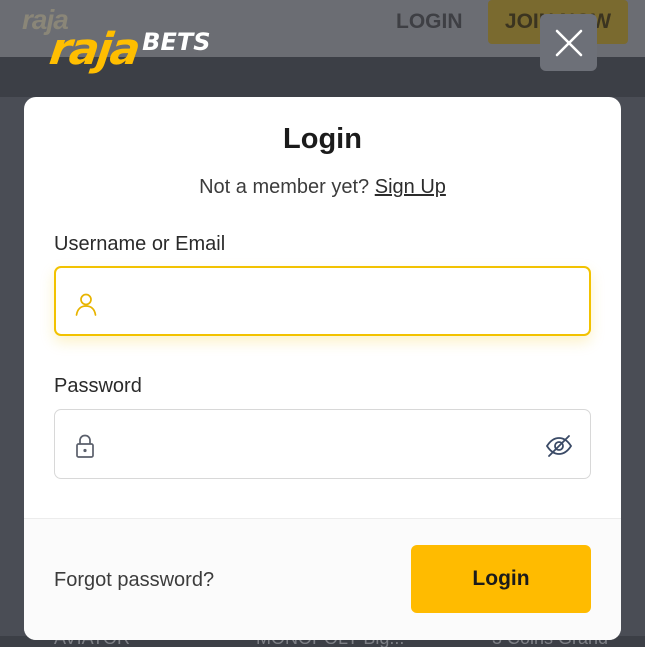  What do you see at coordinates (322, 139) in the screenshot?
I see `modal-title: Login` at bounding box center [322, 139].